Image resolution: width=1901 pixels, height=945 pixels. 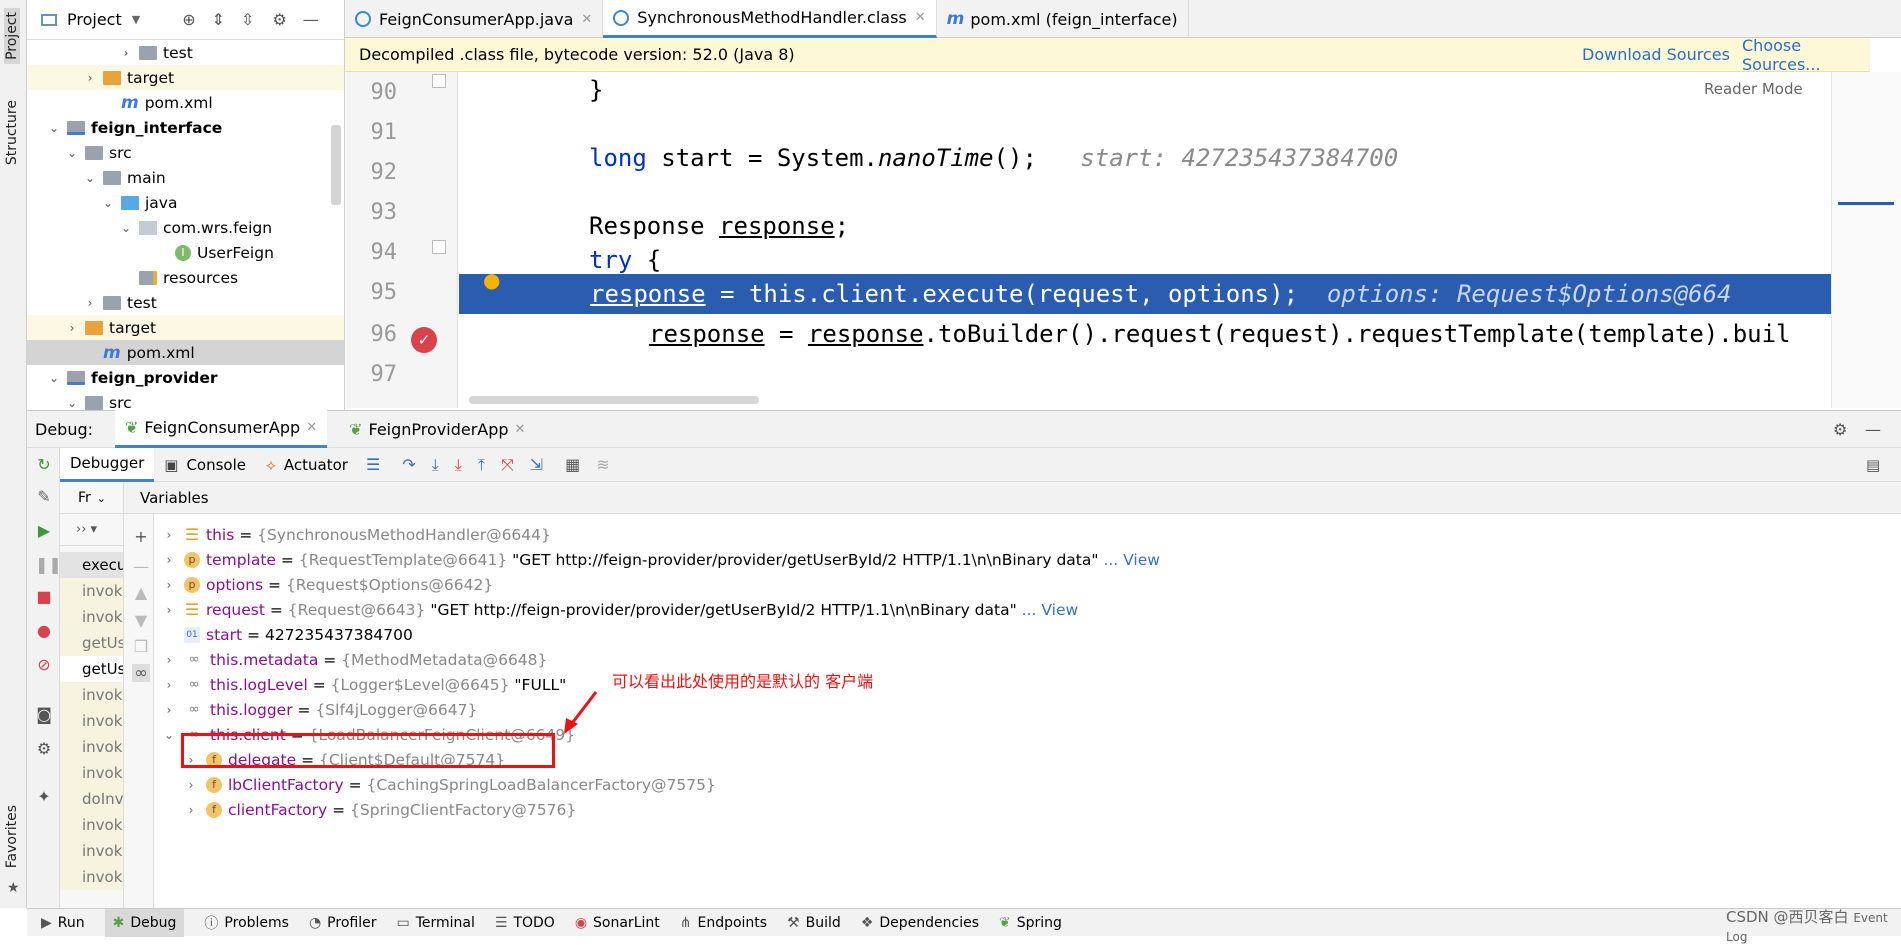 What do you see at coordinates (320, 709) in the screenshot?
I see `variable-row: › ∞ this.logger = {Slf4jLogger@6647}` at bounding box center [320, 709].